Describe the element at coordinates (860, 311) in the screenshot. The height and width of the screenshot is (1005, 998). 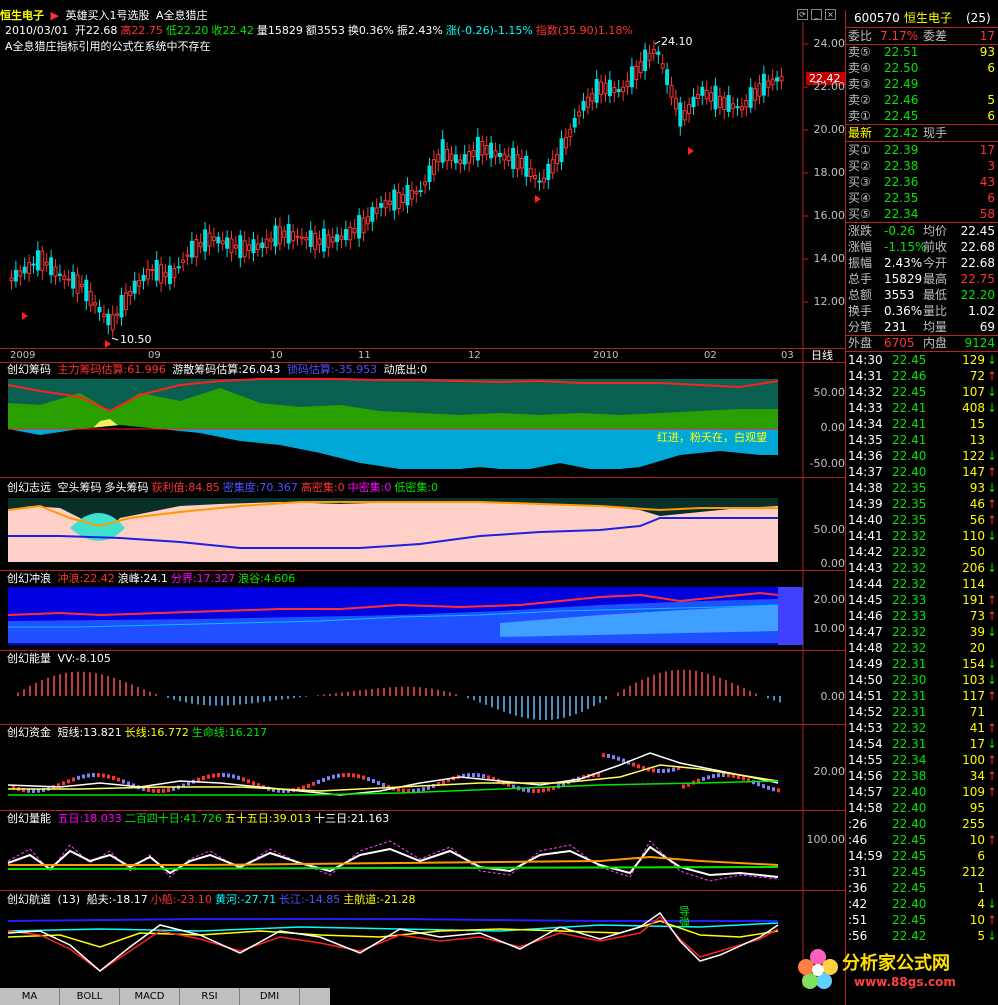
I see `stat-label: 换手` at that location.